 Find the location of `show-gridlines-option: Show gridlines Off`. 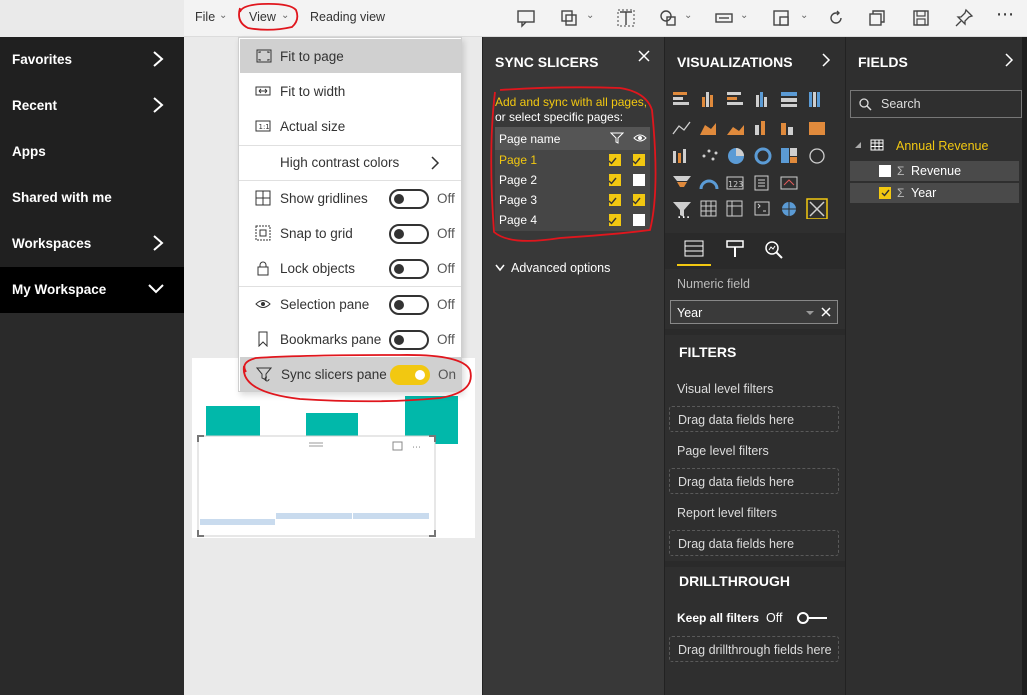

show-gridlines-option: Show gridlines Off is located at coordinates (350, 198).